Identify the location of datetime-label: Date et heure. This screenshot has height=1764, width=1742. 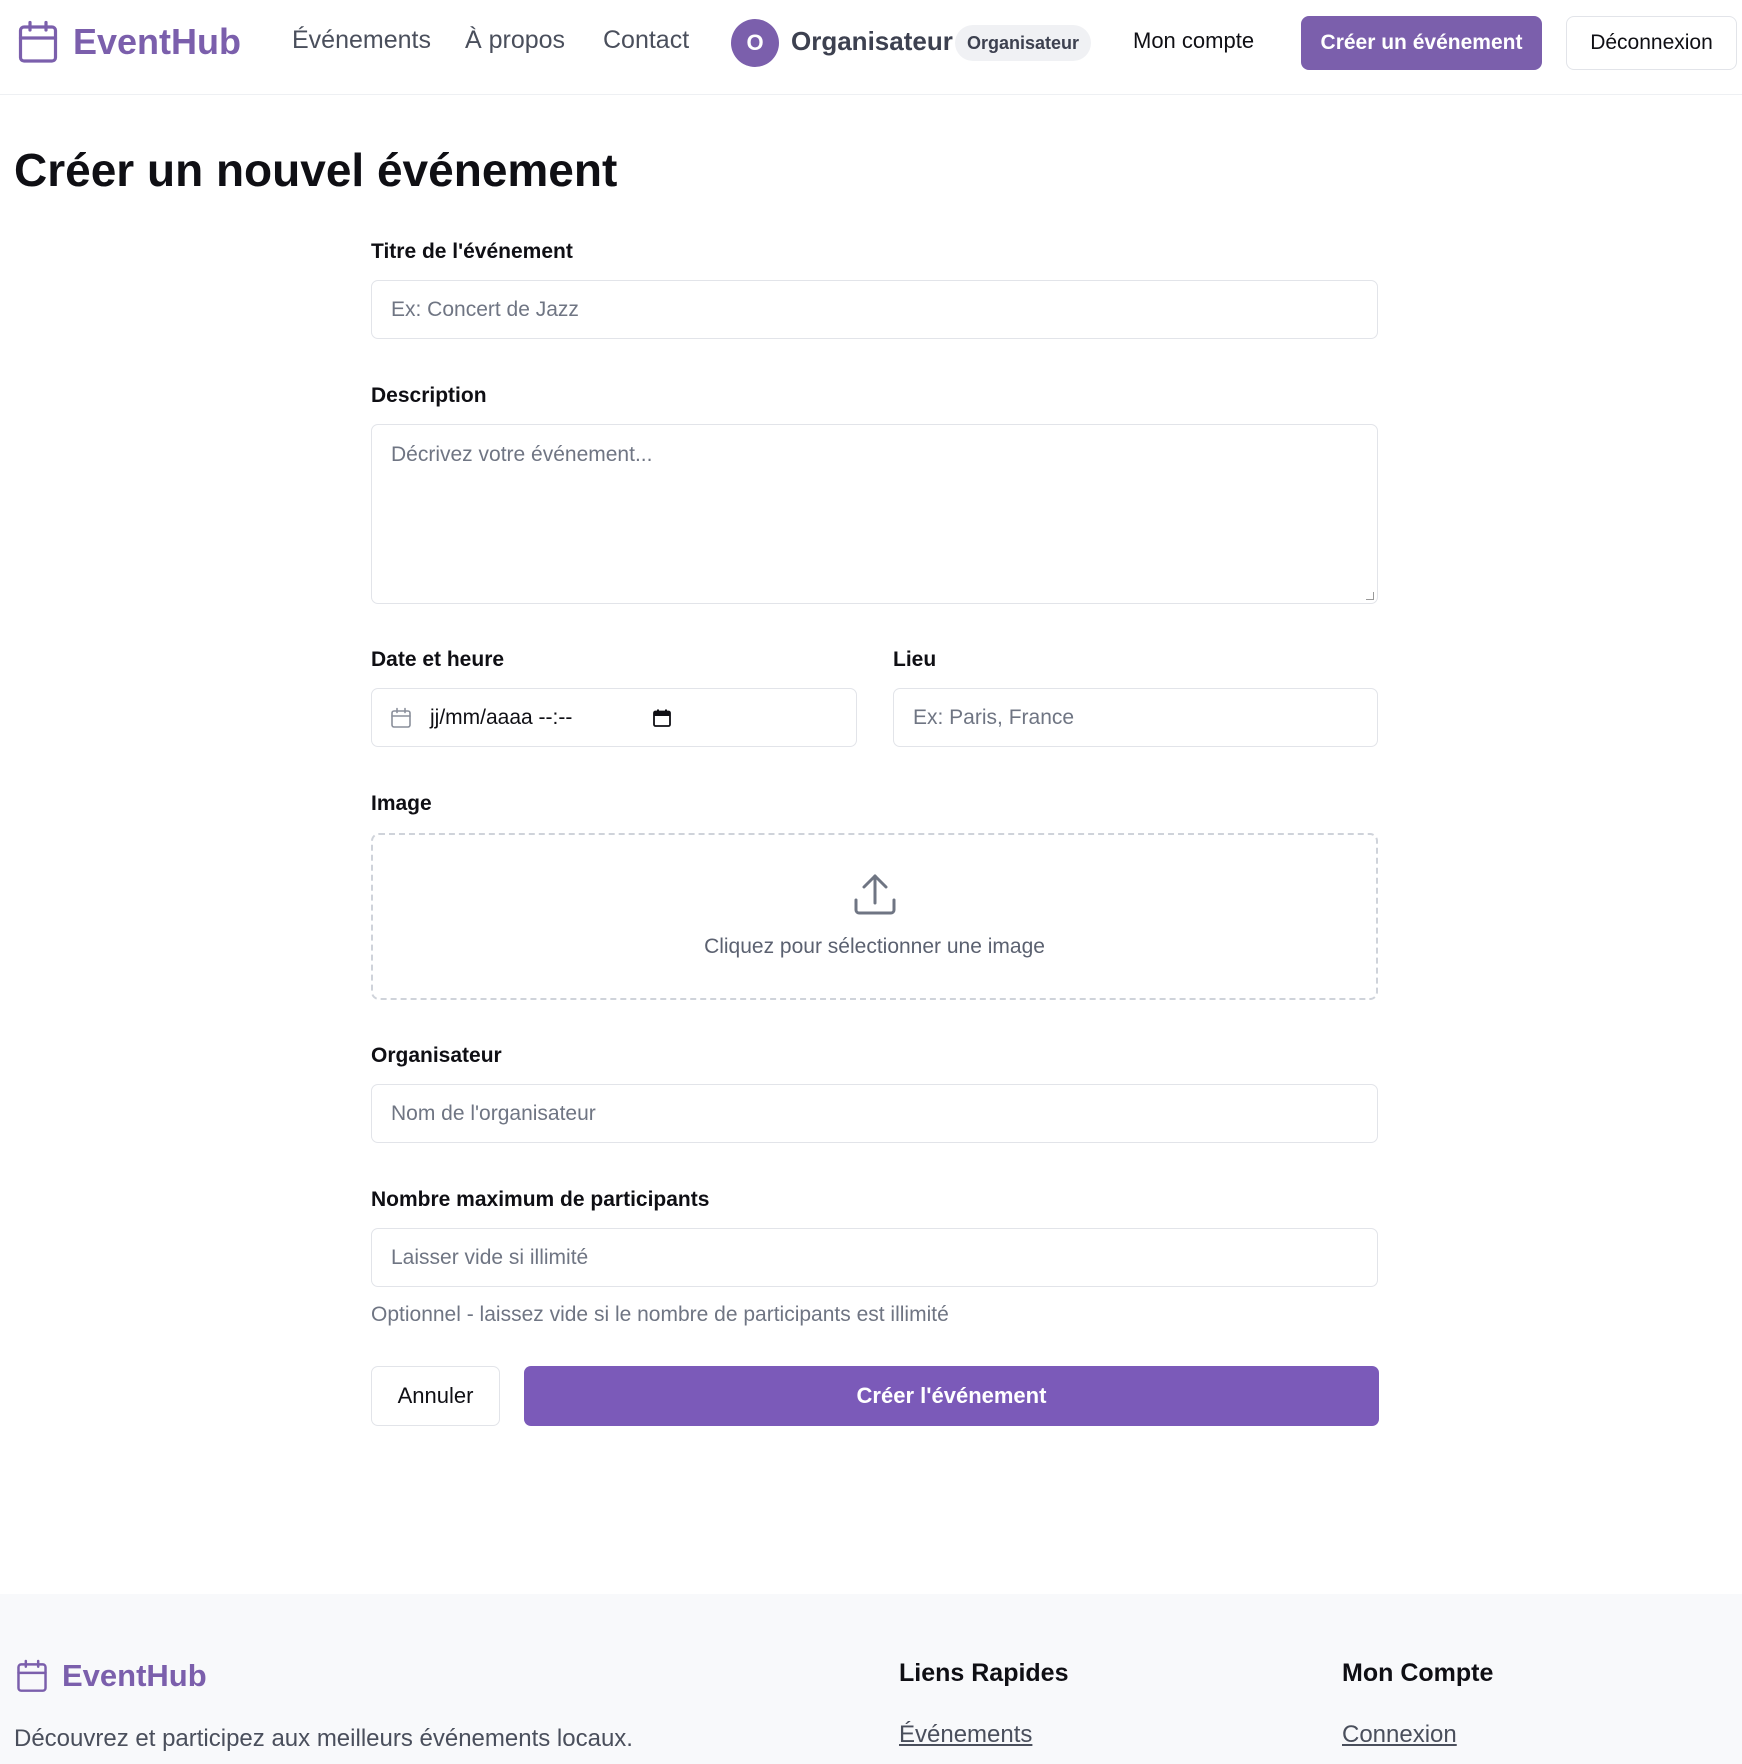
(438, 659).